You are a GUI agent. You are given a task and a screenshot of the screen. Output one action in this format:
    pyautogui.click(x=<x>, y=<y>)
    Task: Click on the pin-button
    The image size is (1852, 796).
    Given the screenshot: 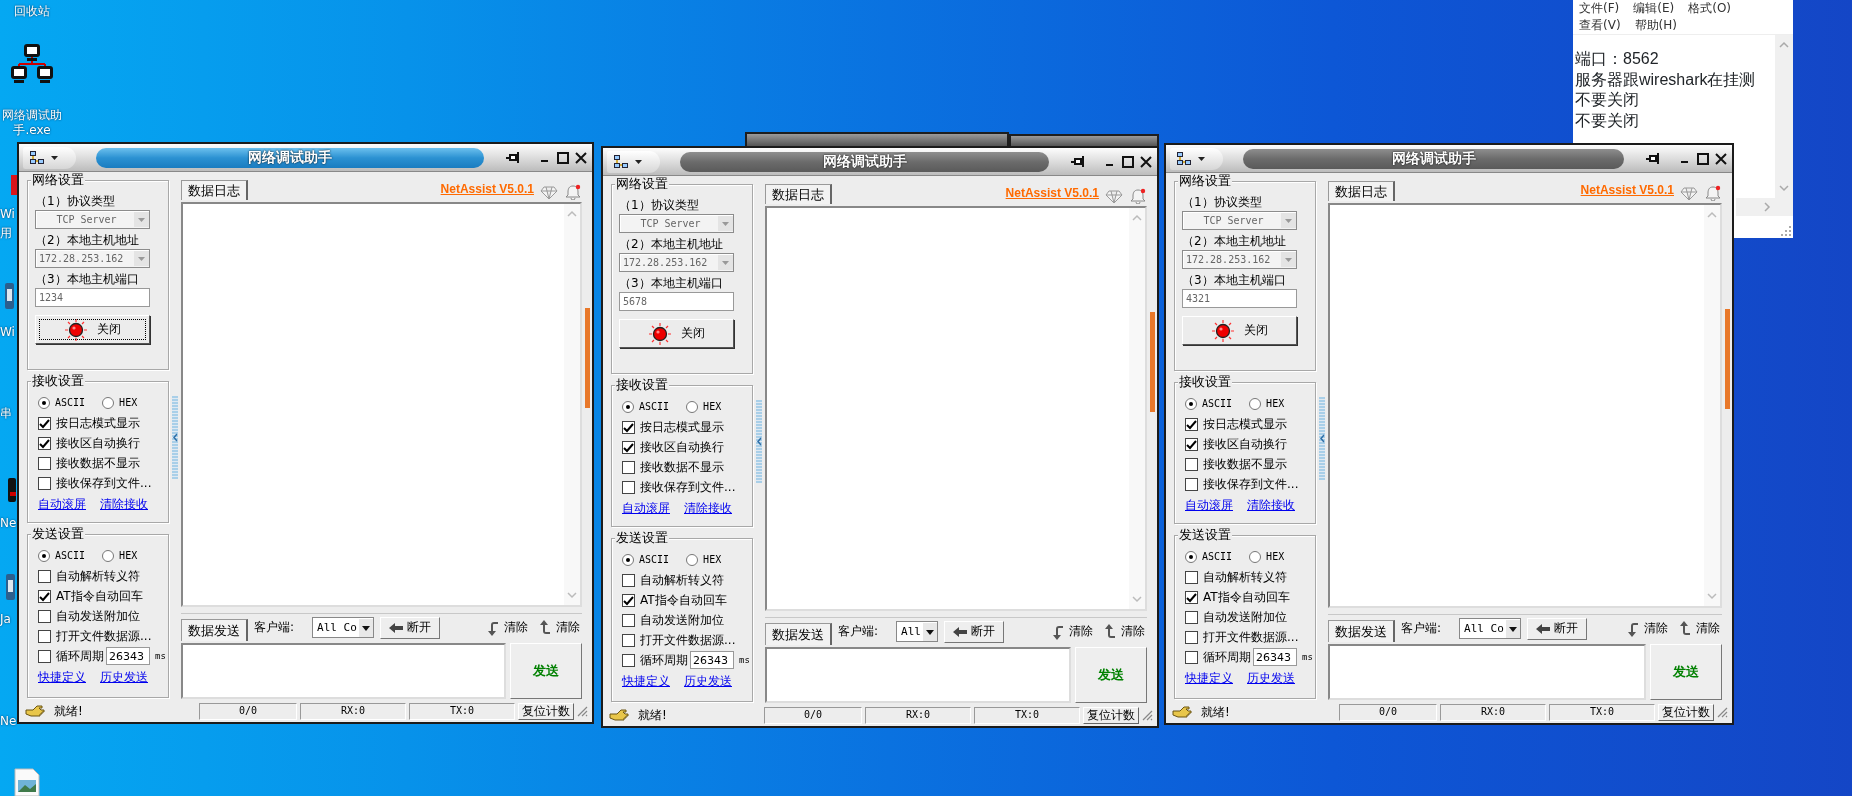 What is the action you would take?
    pyautogui.click(x=1653, y=158)
    